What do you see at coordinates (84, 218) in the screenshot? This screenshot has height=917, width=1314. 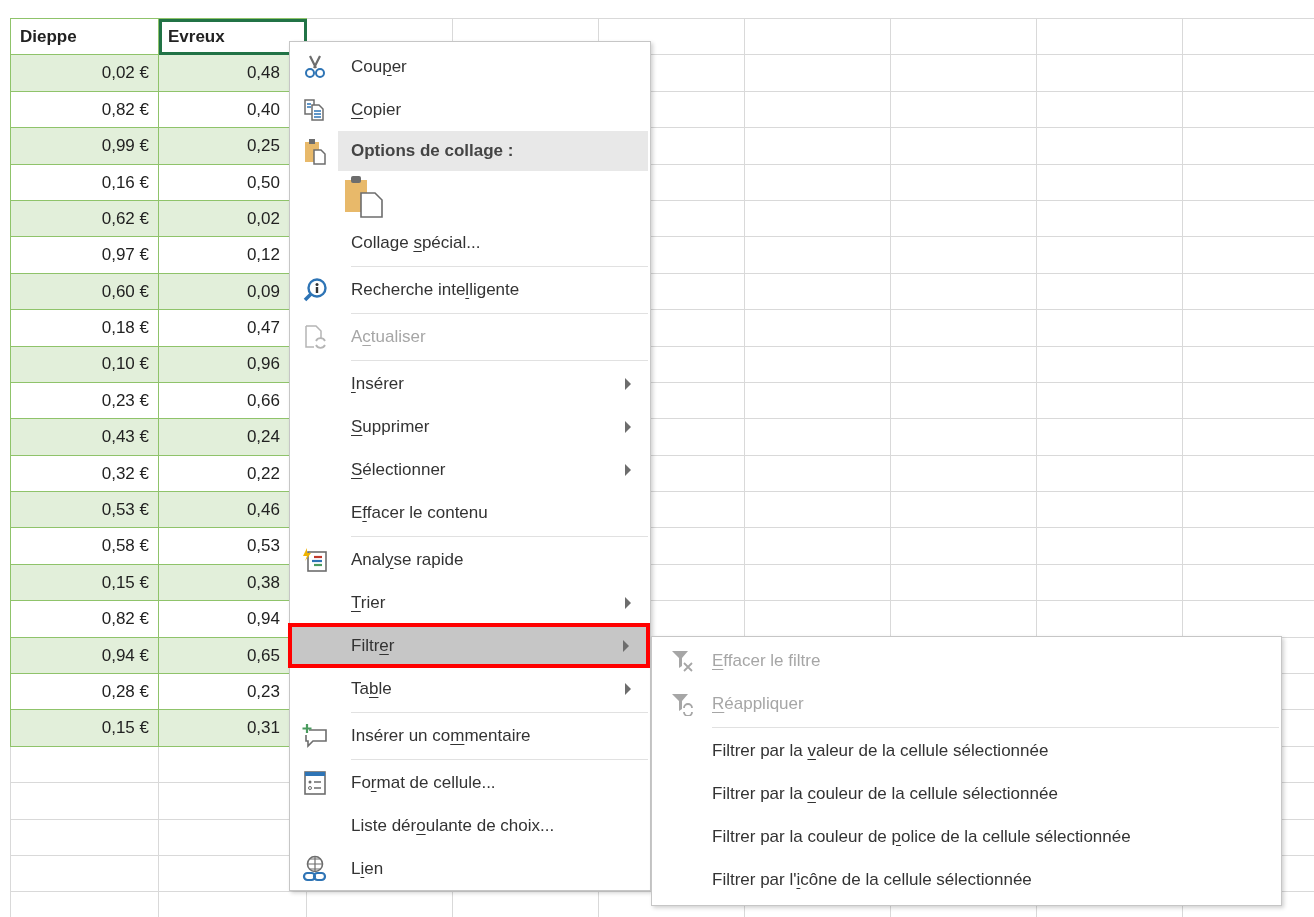 I see `table-cell: 0,62 €` at bounding box center [84, 218].